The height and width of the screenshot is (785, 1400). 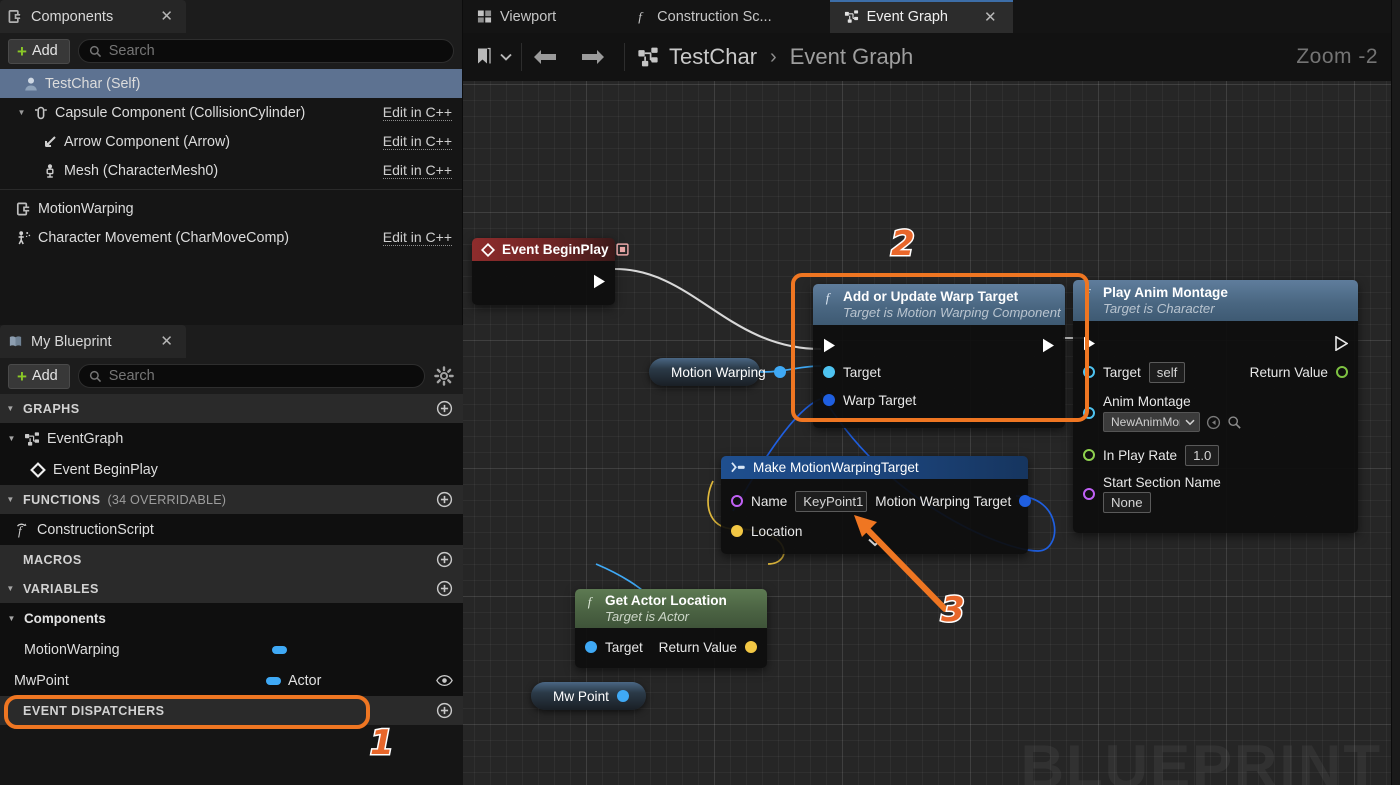 What do you see at coordinates (874, 543) in the screenshot?
I see `node-expand-toggle` at bounding box center [874, 543].